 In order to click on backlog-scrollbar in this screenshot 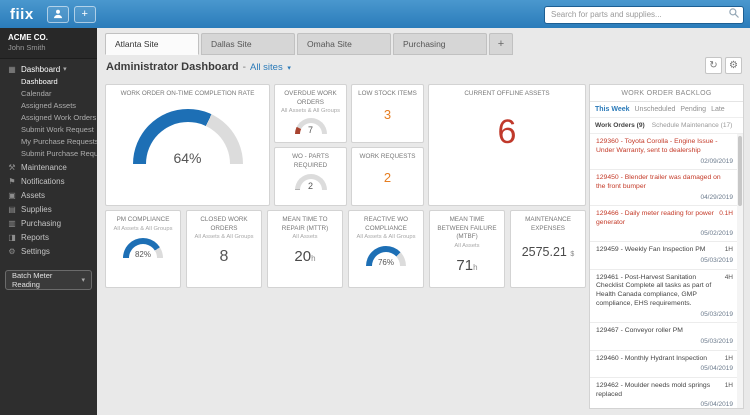, I will do `click(740, 271)`.